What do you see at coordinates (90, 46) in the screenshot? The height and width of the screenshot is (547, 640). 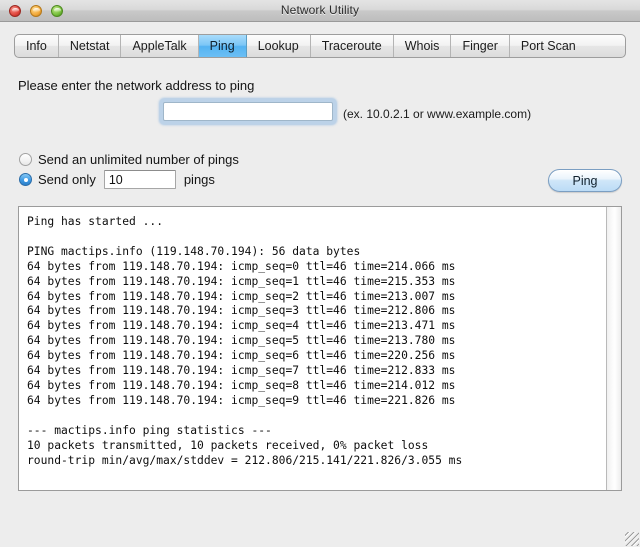 I see `tab-netstat: Netstat` at bounding box center [90, 46].